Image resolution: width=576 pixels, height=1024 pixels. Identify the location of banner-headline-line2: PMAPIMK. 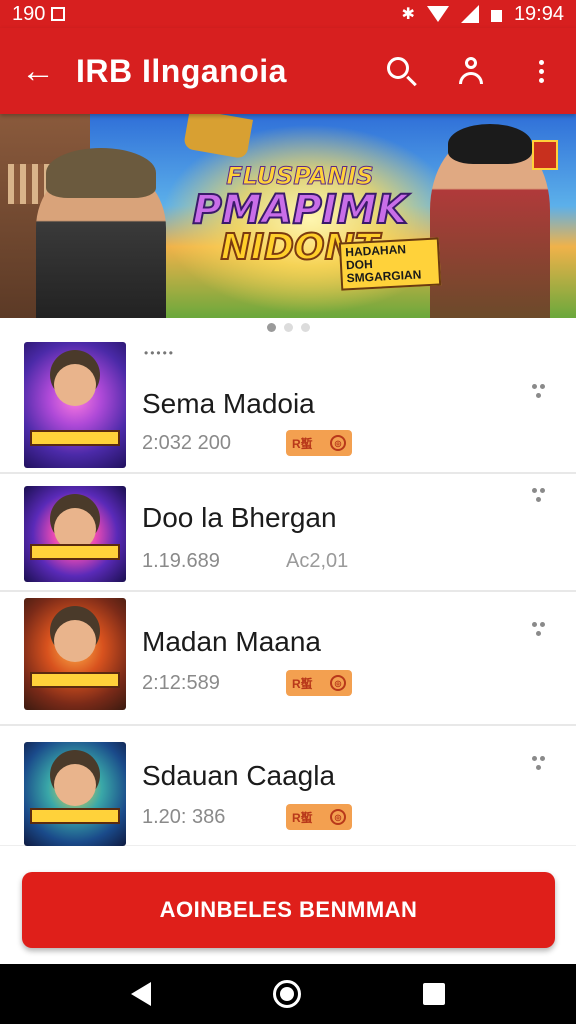
(299, 210).